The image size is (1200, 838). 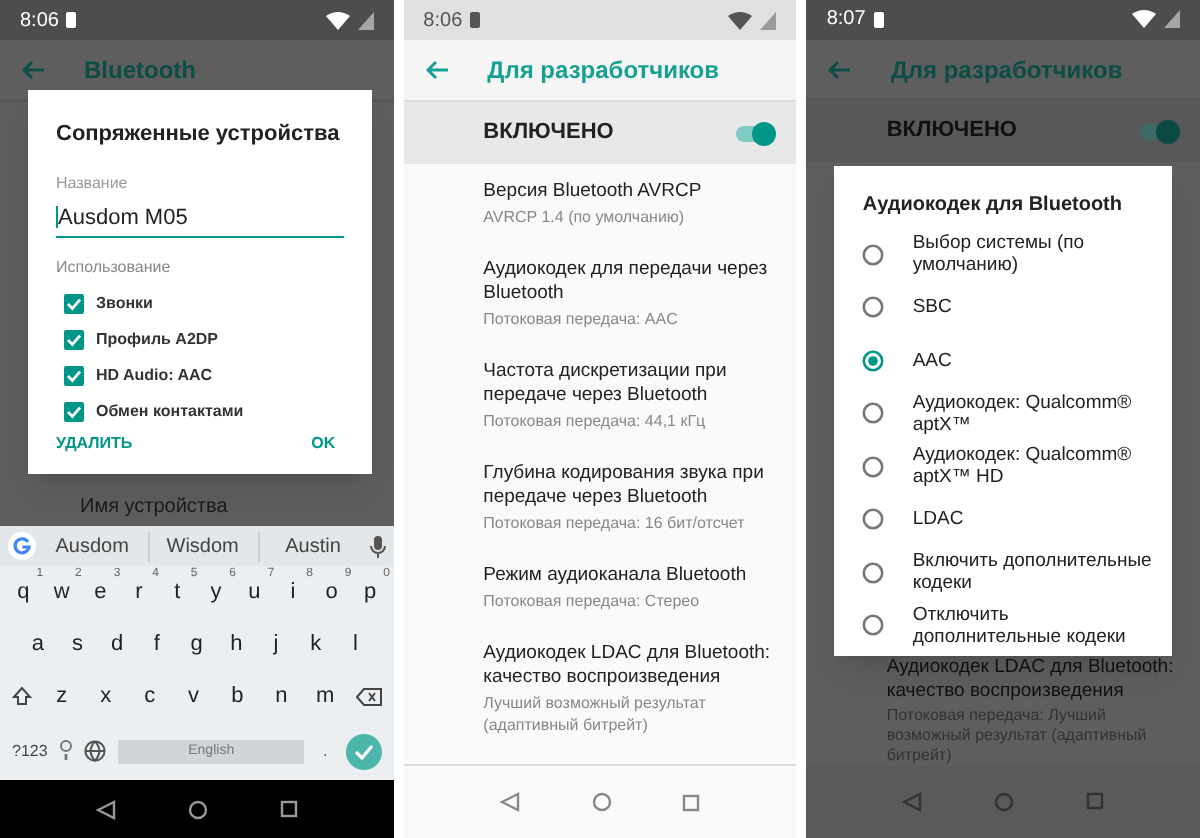 What do you see at coordinates (114, 268) in the screenshot?
I see `section-label: Использование` at bounding box center [114, 268].